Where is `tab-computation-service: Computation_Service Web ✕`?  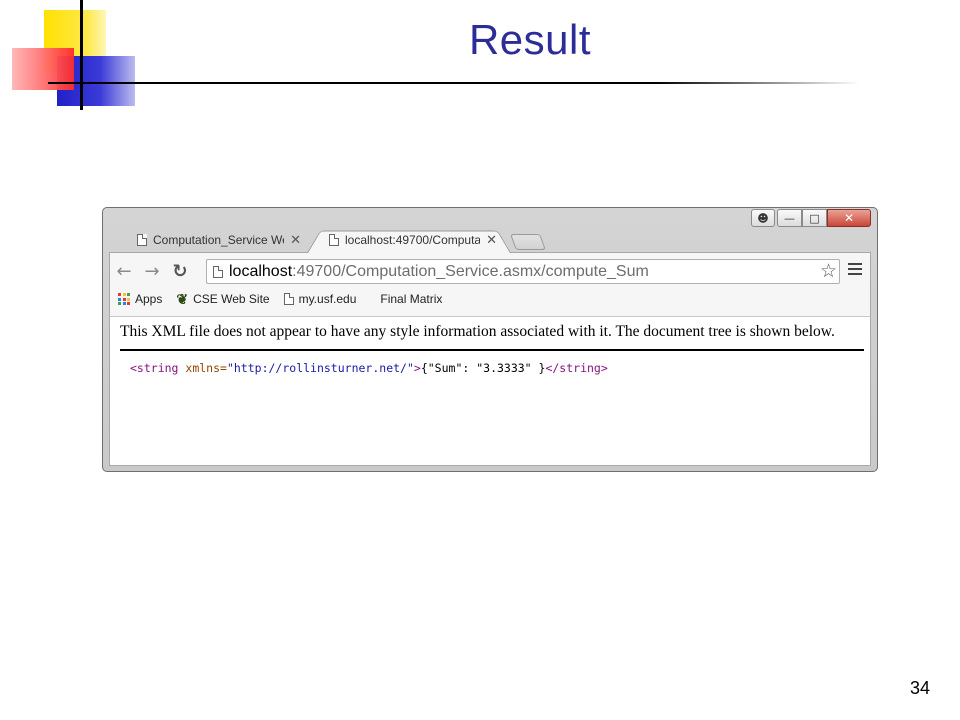 tab-computation-service: Computation_Service Web ✕ is located at coordinates (215, 240).